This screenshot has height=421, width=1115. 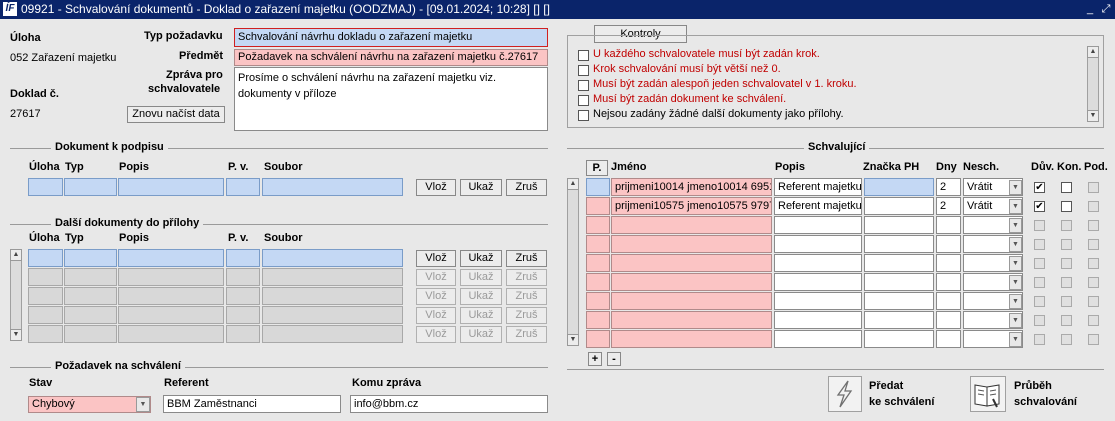 I want to click on prubeh-label-line1: Průběh, so click(x=1033, y=386).